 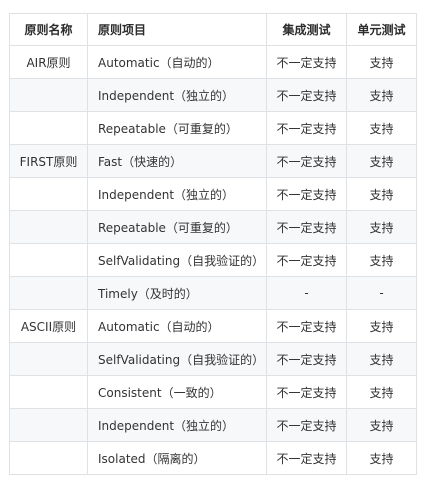 I want to click on table-row: ASCII原则 Automatic（自动的） 不一定支持 支持, so click(x=213, y=326).